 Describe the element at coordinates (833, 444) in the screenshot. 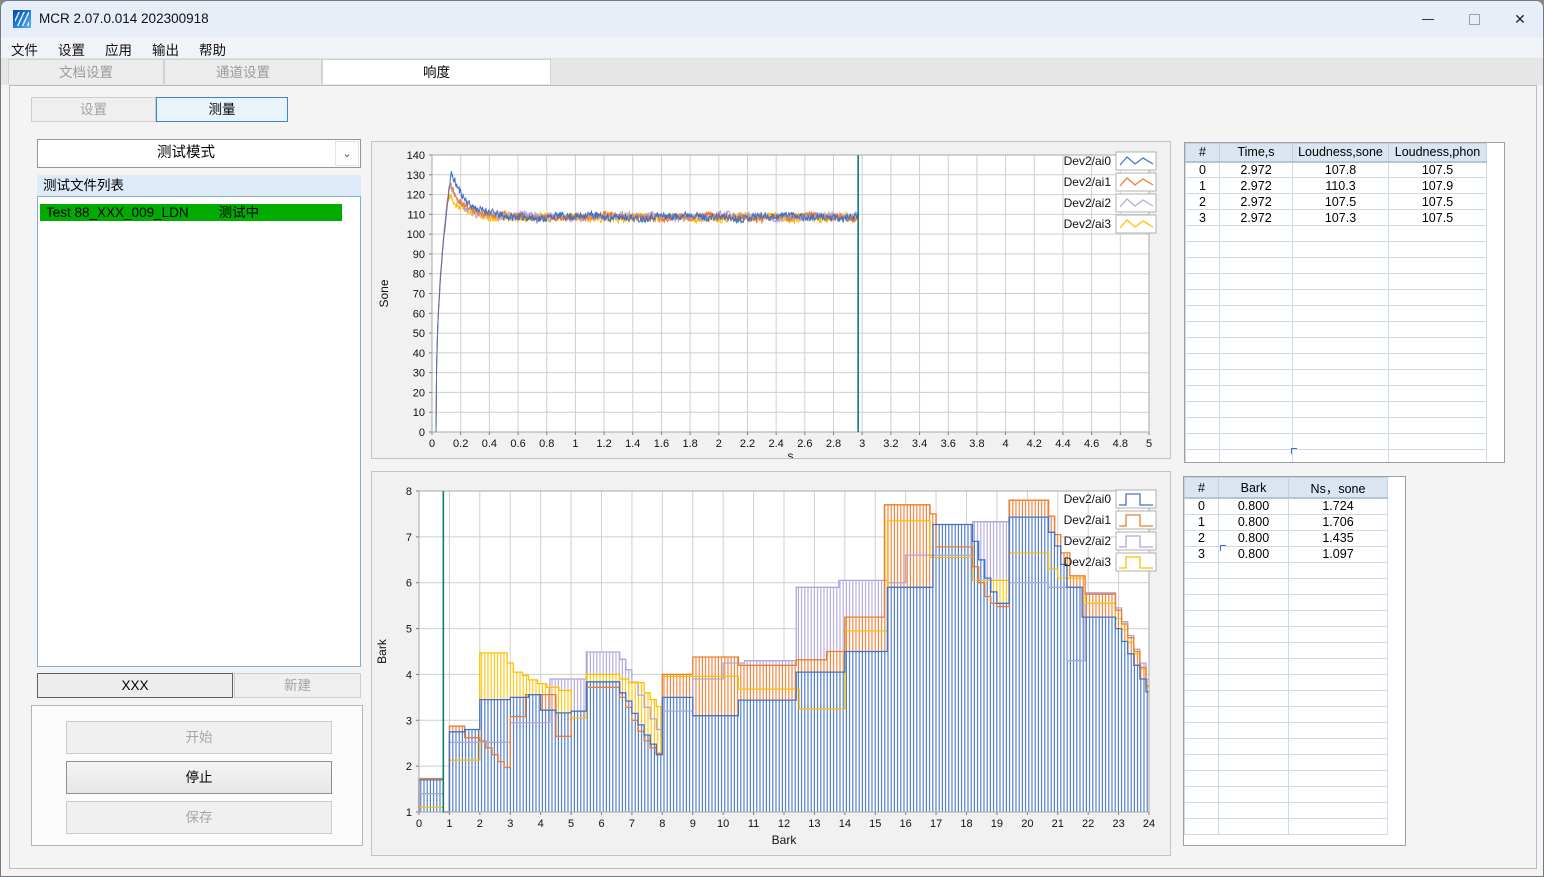

I see `x-tick-label: 2.8` at that location.